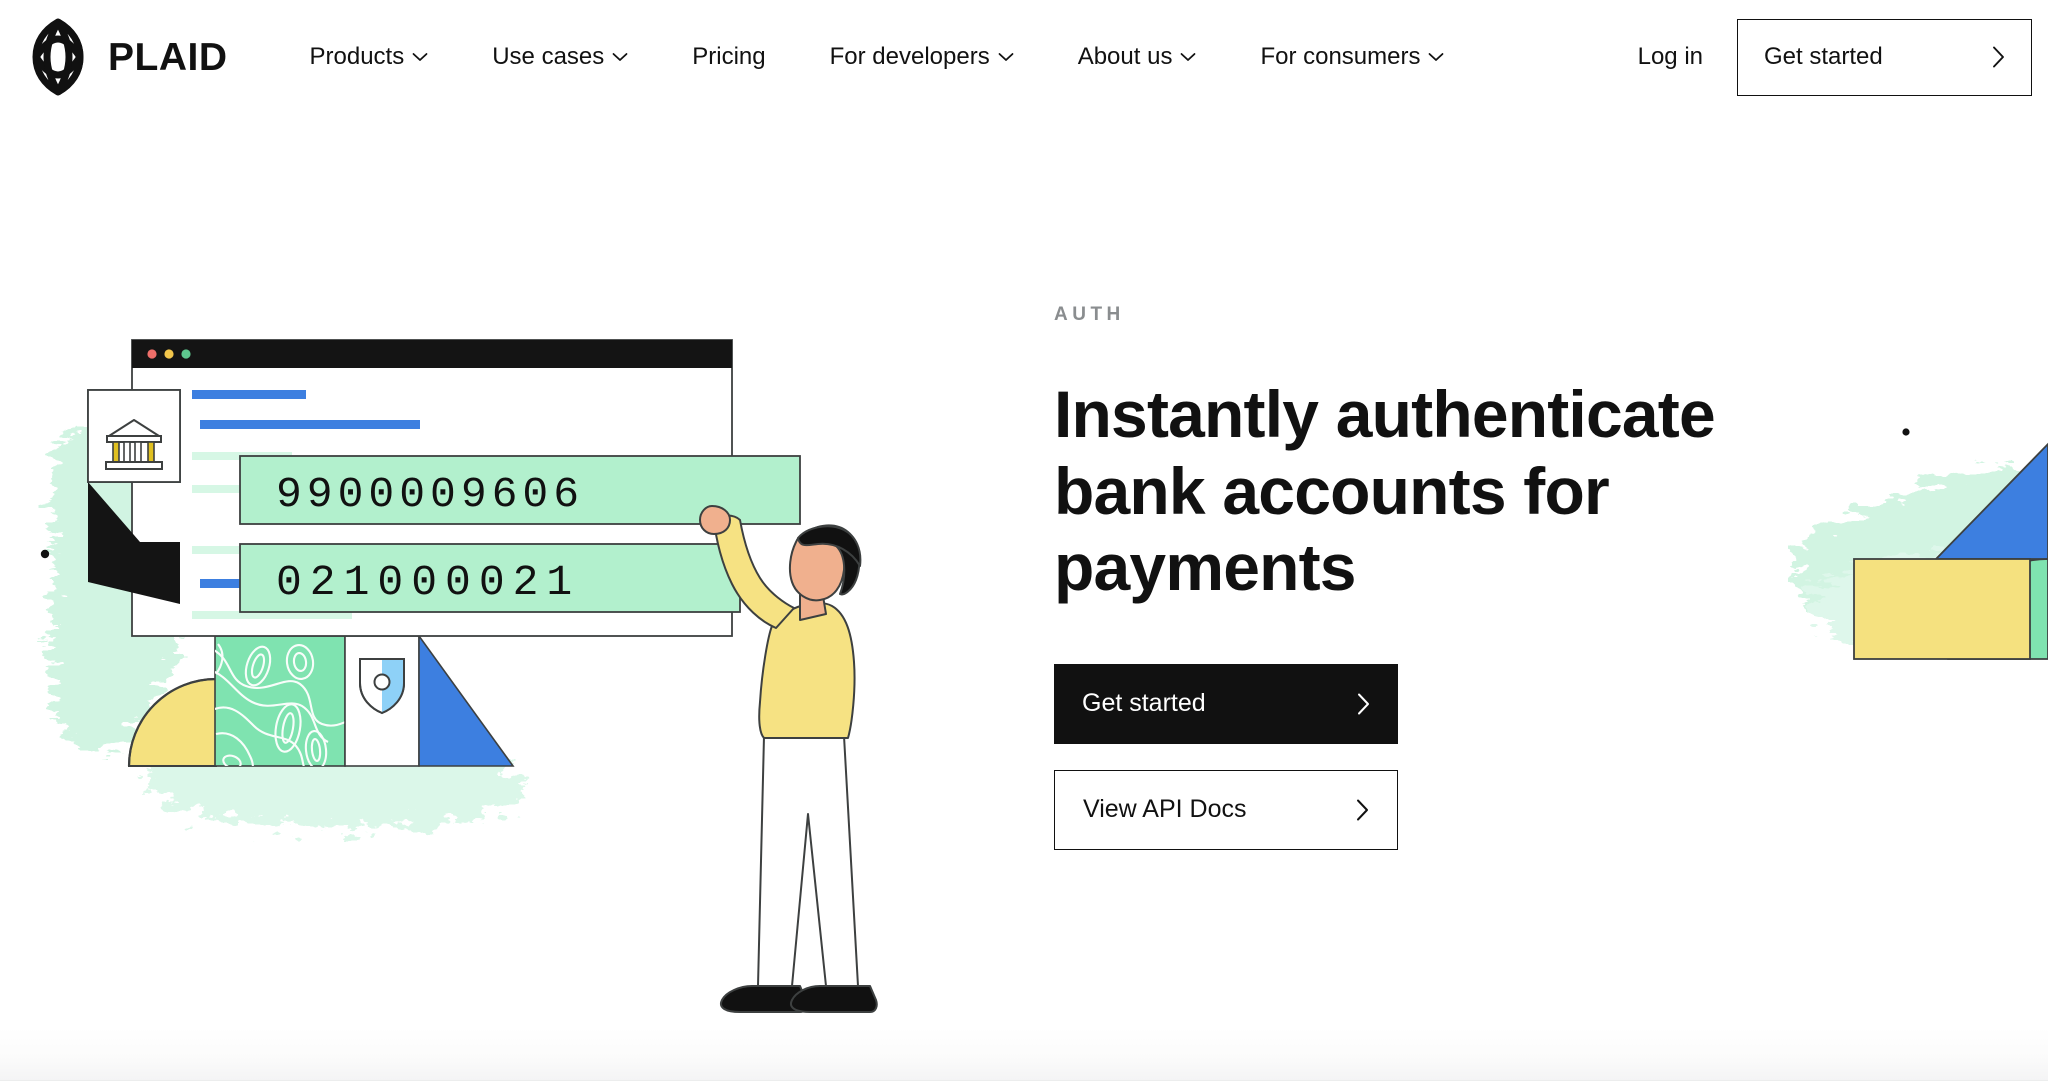  What do you see at coordinates (428, 582) in the screenshot?
I see `routing-number-text: 021000021` at bounding box center [428, 582].